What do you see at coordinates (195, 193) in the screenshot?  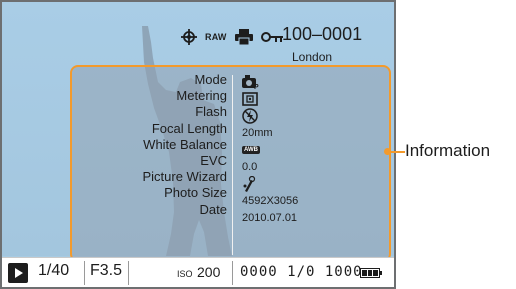 I see `label-photo-size: Photo Size` at bounding box center [195, 193].